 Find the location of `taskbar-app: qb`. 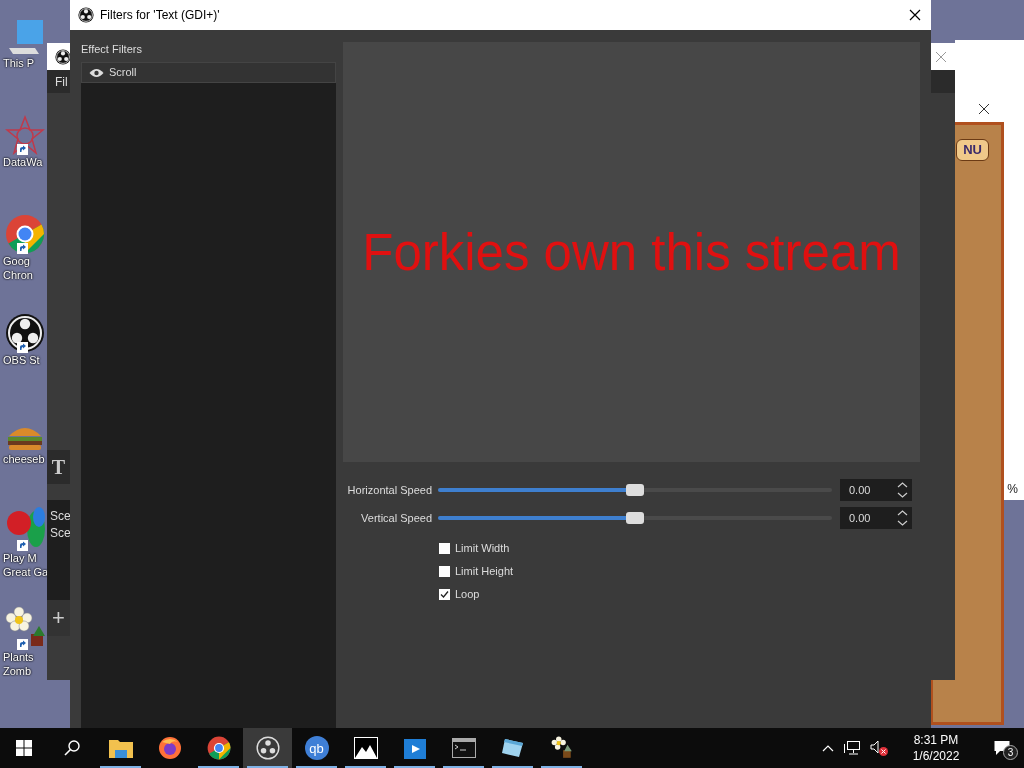

taskbar-app: qb is located at coordinates (316, 748).